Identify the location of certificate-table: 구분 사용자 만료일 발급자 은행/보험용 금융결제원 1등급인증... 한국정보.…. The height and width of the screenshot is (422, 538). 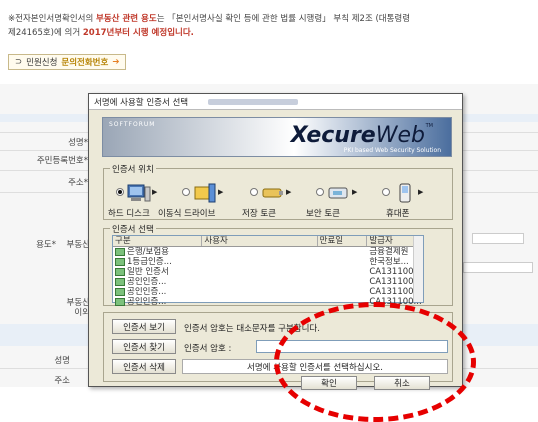
(268, 271).